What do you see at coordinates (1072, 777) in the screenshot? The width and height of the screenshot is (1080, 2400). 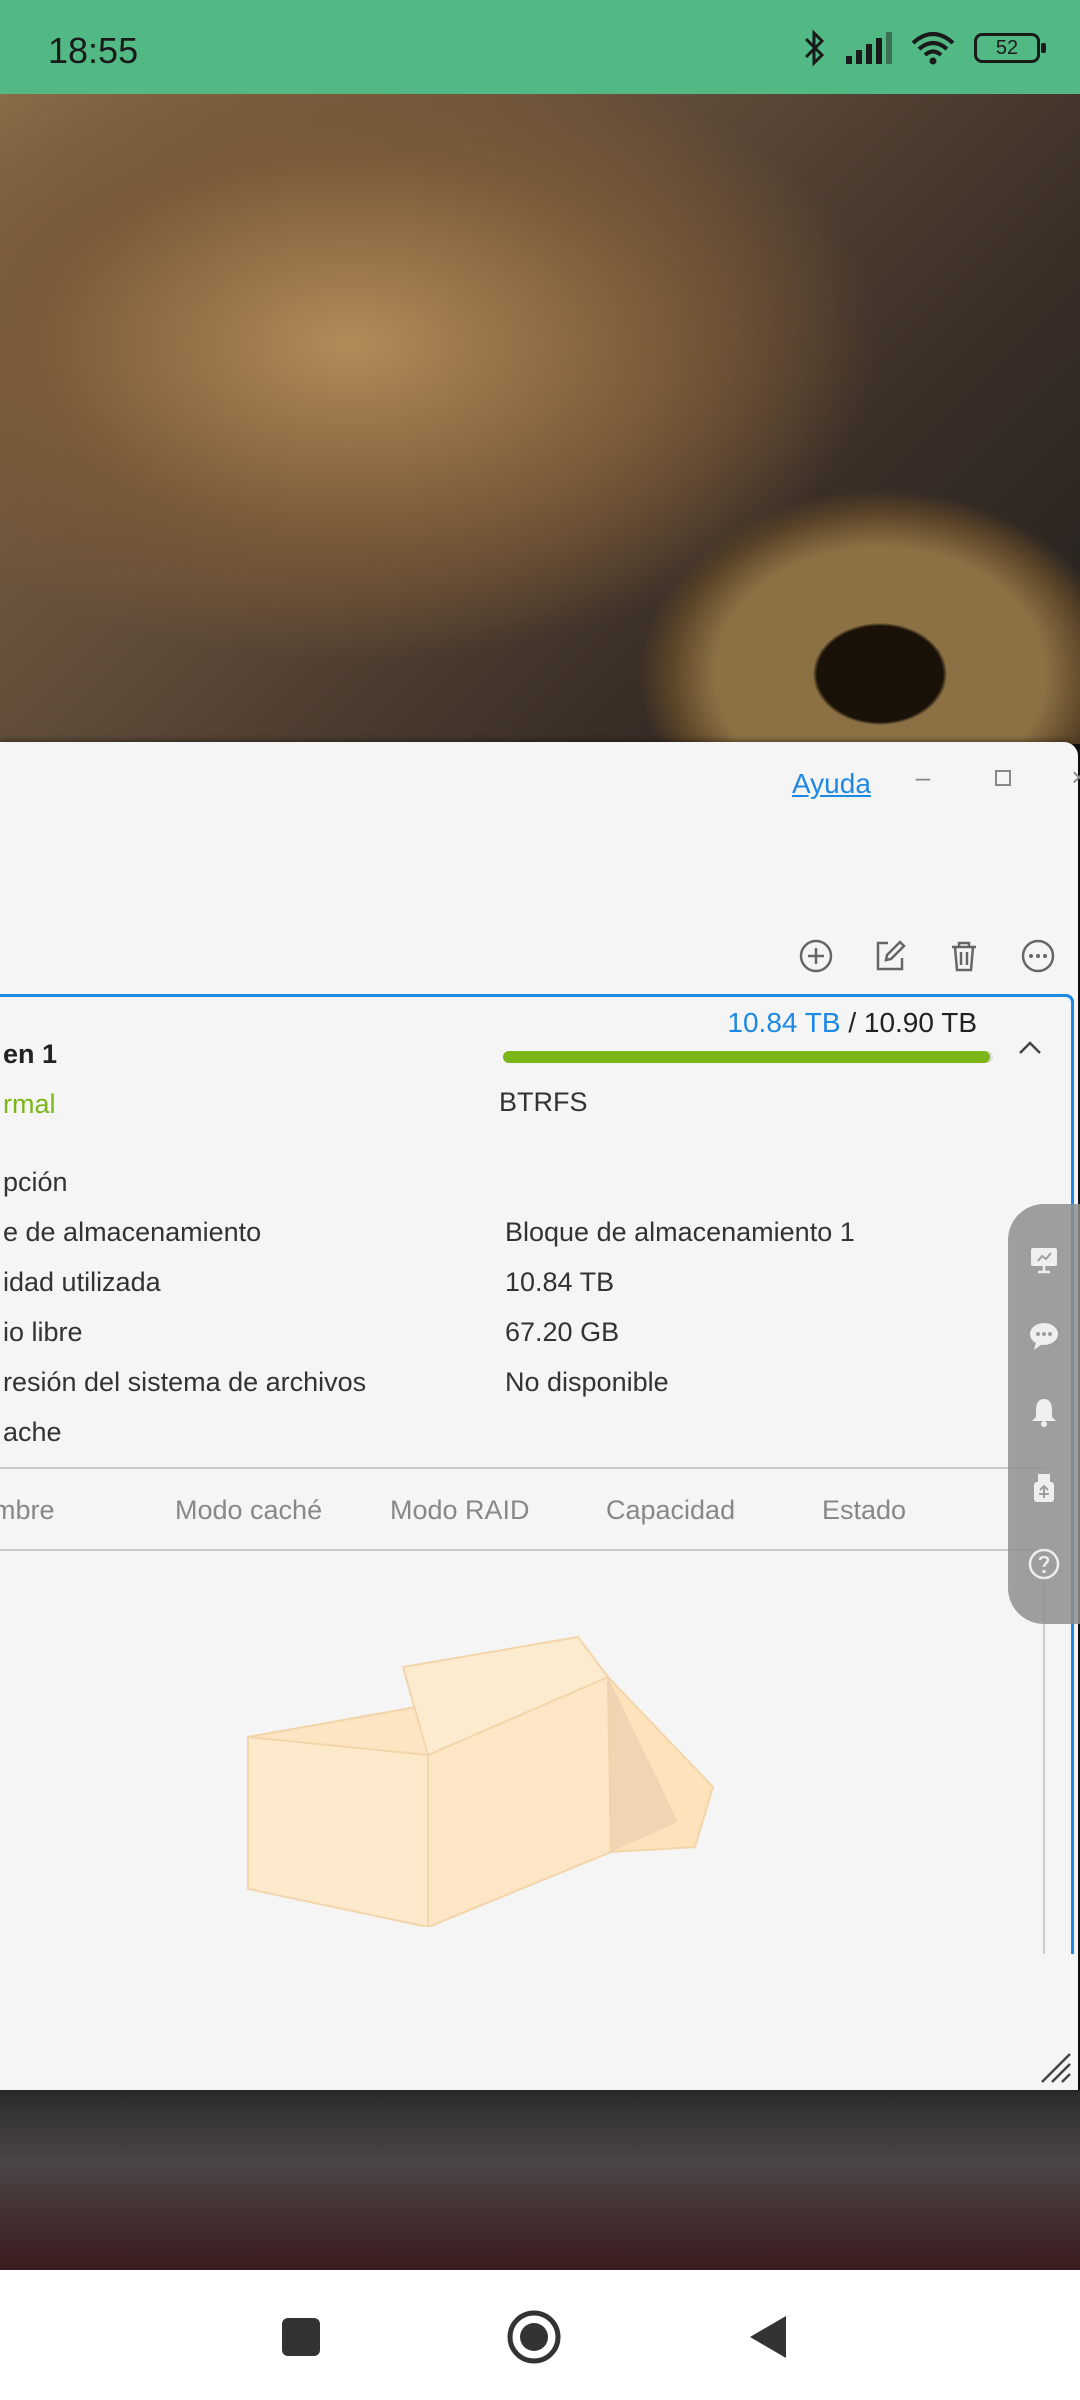 I see `close-icon: ×` at bounding box center [1072, 777].